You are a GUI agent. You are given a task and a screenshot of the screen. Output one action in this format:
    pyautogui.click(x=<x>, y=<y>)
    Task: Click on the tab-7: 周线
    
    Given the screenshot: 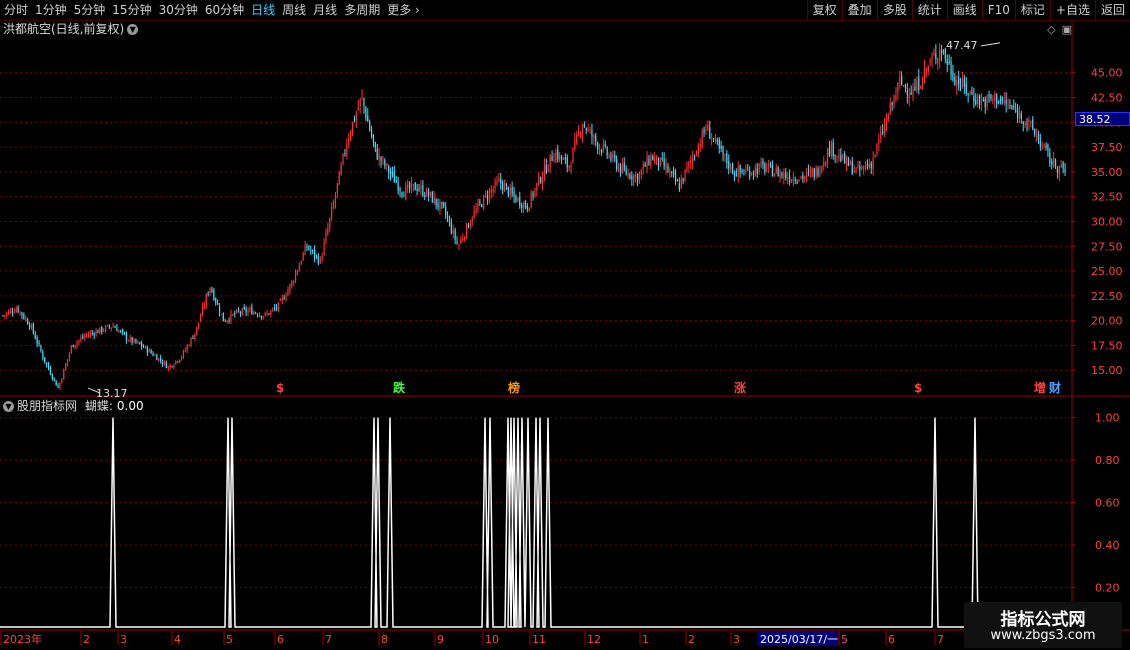 What is the action you would take?
    pyautogui.click(x=294, y=10)
    